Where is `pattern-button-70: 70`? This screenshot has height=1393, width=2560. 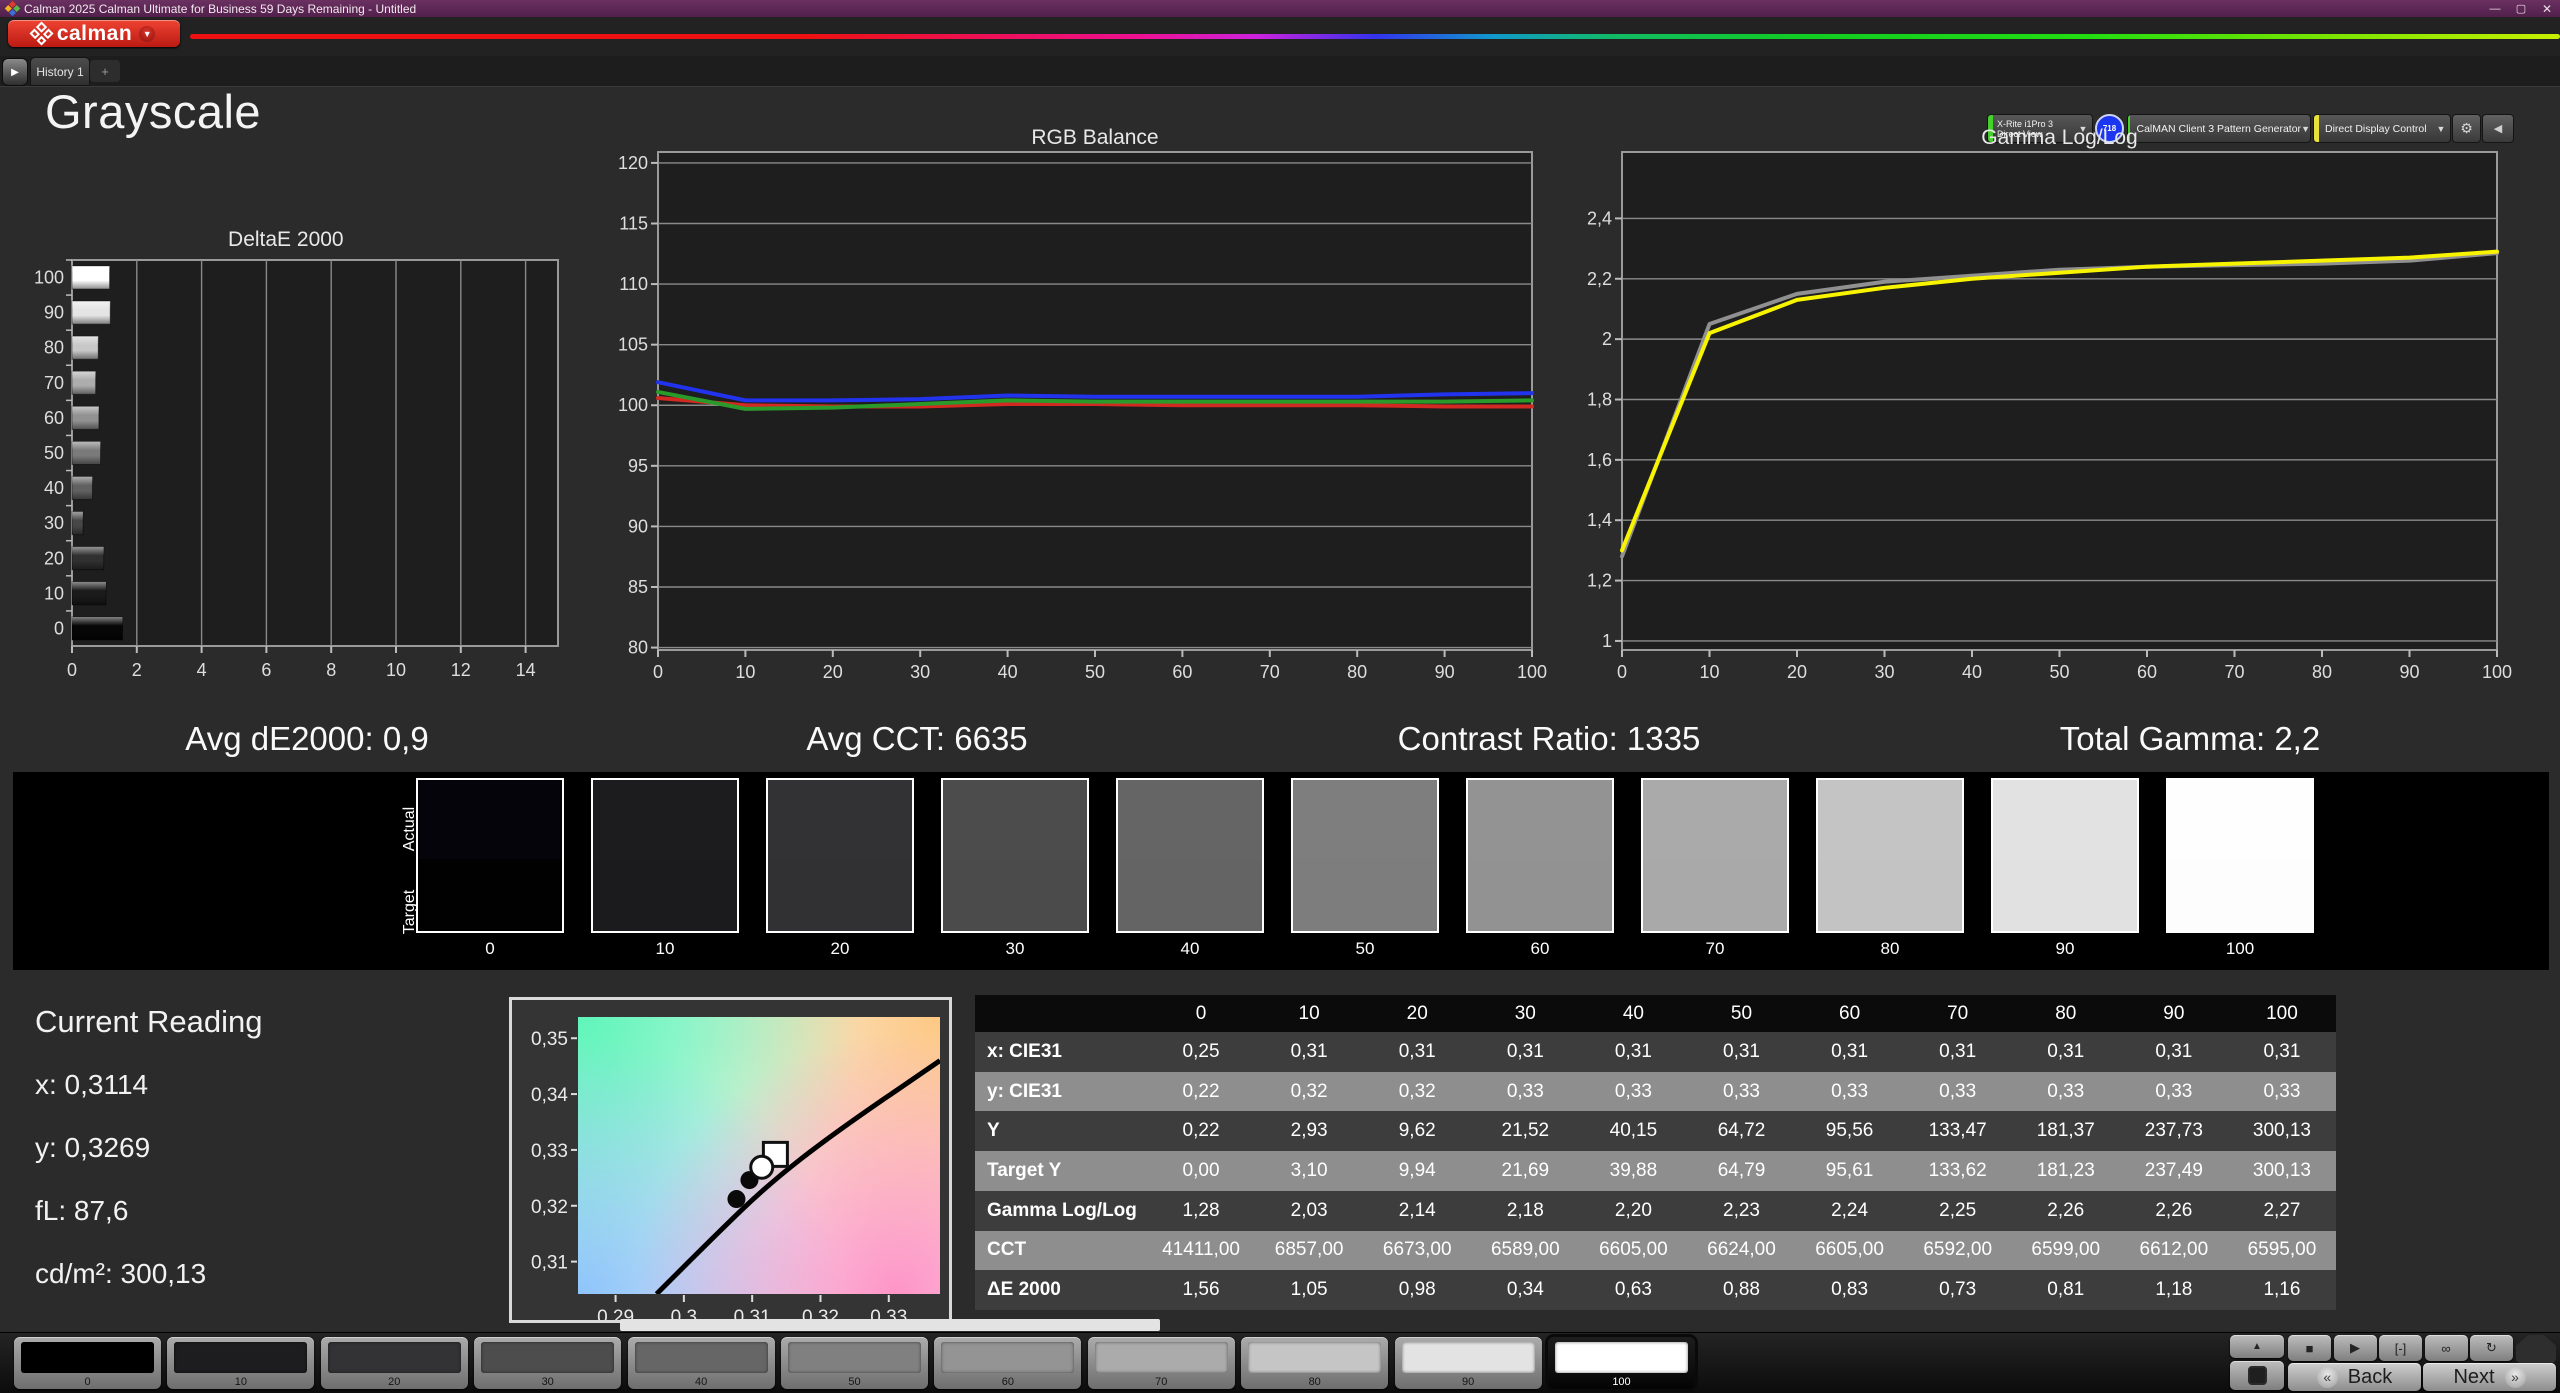 pattern-button-70: 70 is located at coordinates (1161, 1363).